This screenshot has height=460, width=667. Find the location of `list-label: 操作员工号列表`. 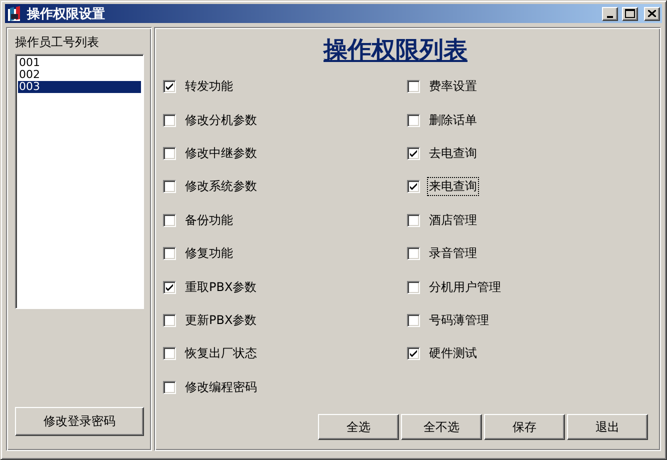

list-label: 操作员工号列表 is located at coordinates (57, 42).